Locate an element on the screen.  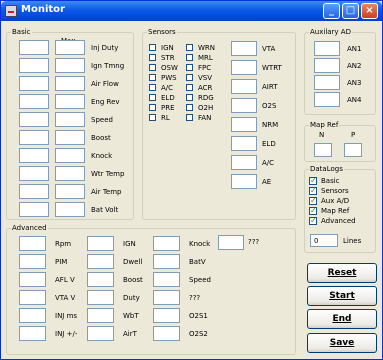
reset-button: Reset is located at coordinates (342, 273).